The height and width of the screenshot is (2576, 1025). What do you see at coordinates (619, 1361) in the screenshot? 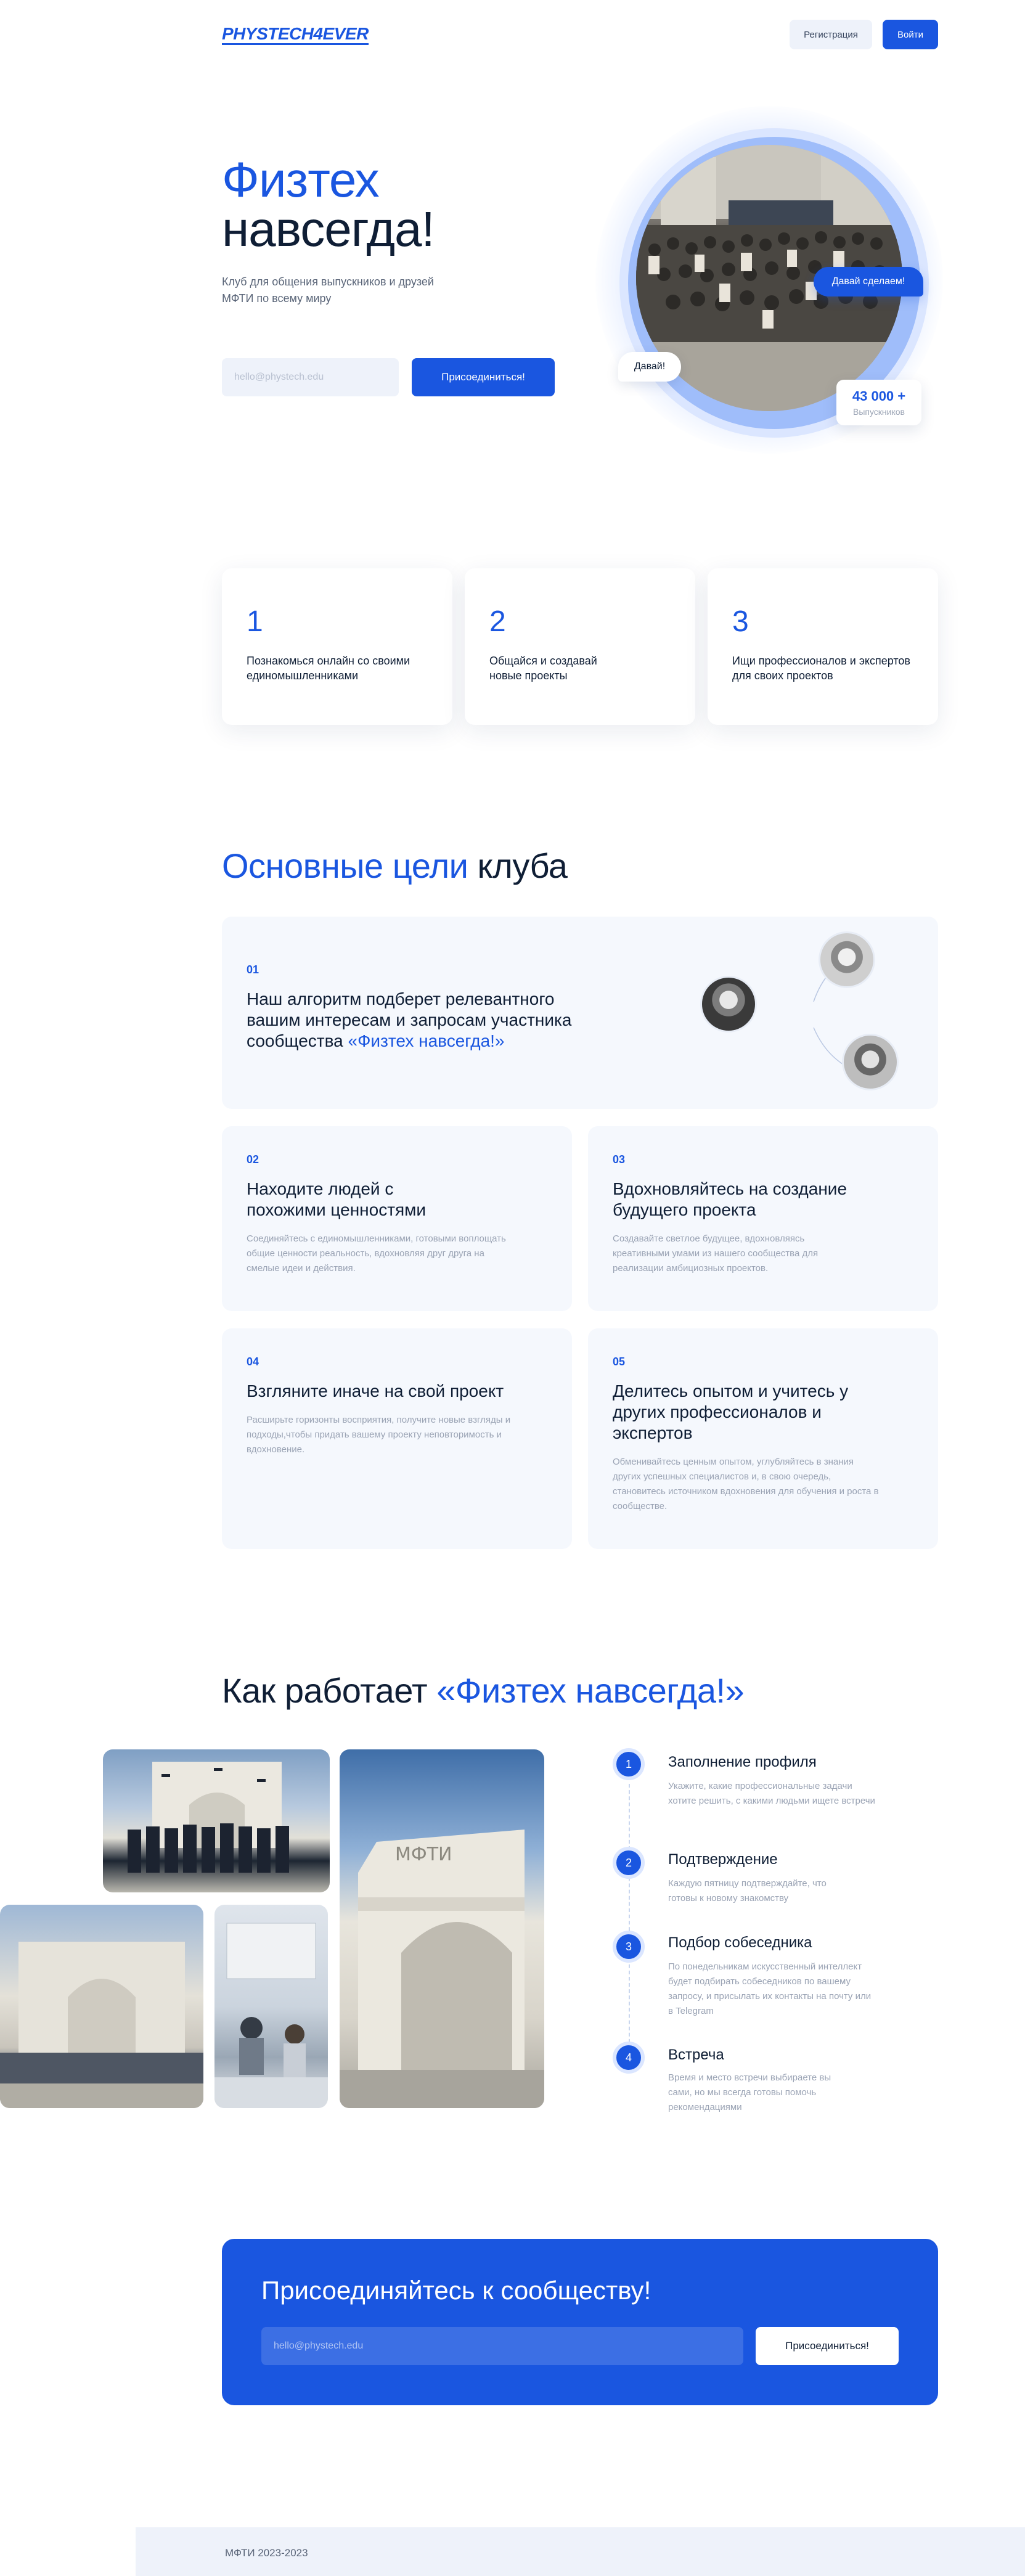
I see `goal-number: 05` at bounding box center [619, 1361].